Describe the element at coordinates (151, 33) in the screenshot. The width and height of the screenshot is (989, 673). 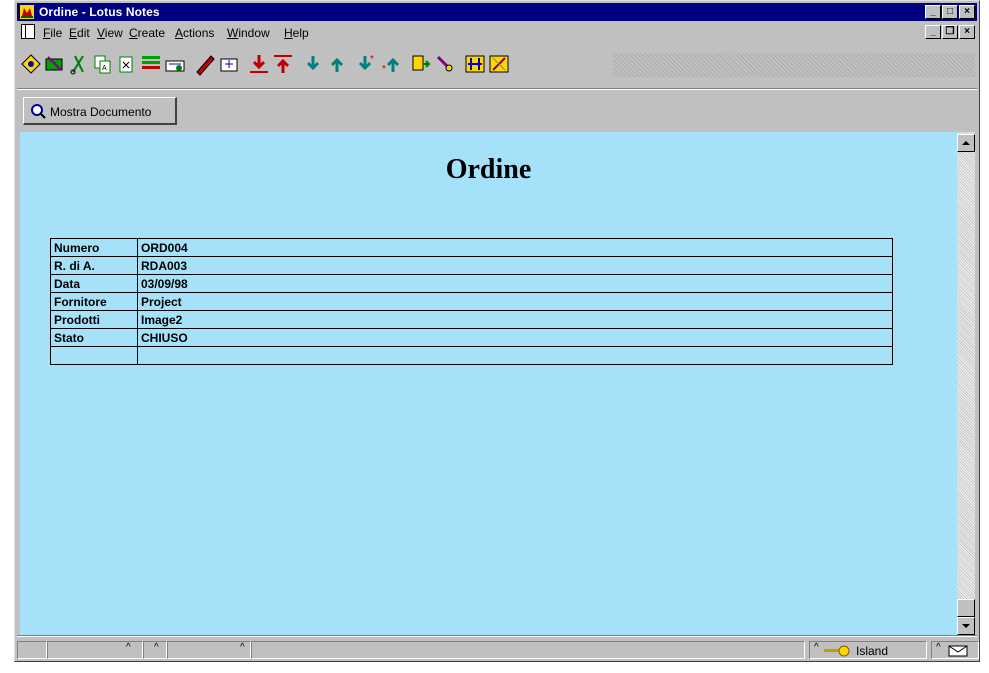
I see `menu-create-label: reate` at that location.